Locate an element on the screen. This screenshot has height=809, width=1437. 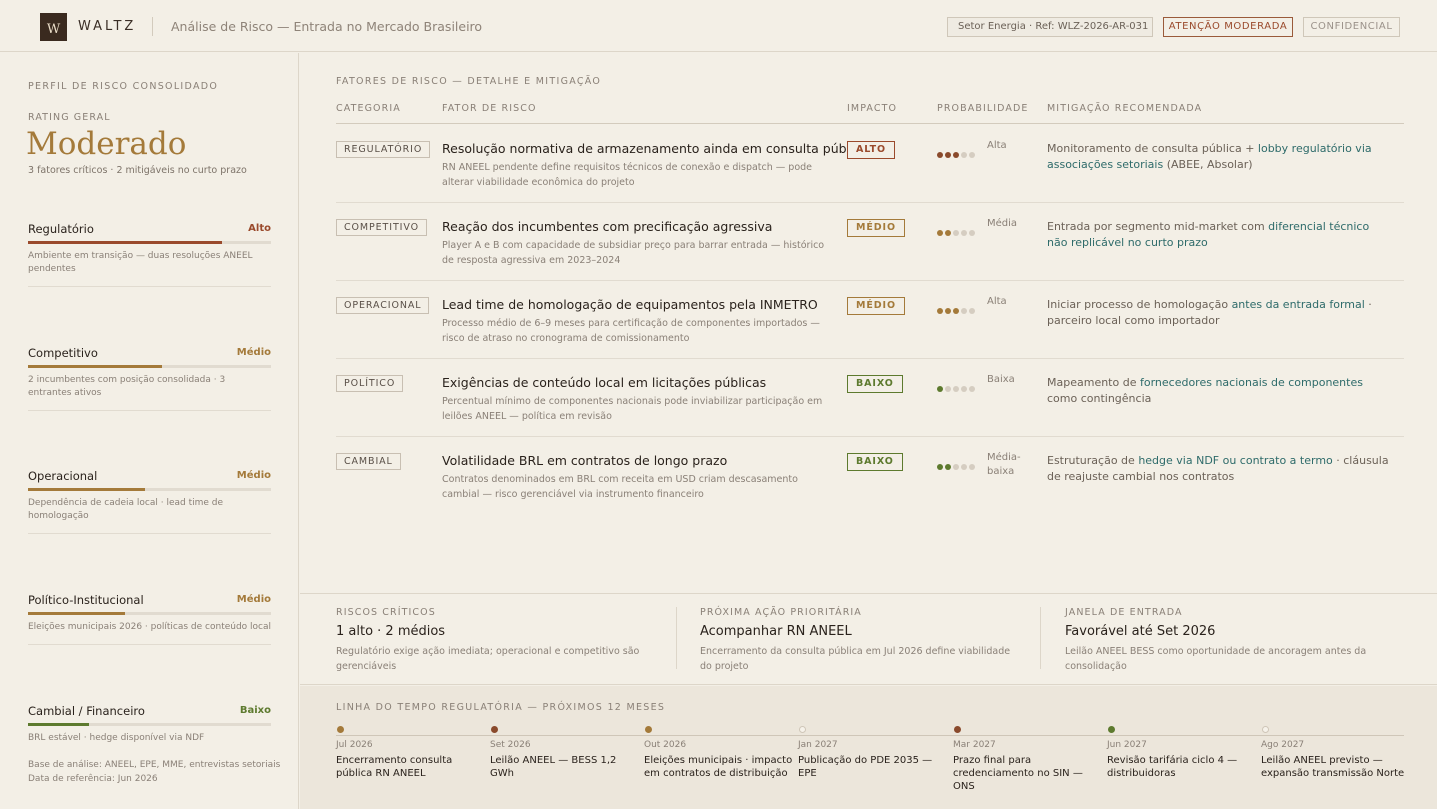
probability-label: Média is located at coordinates (1002, 223).